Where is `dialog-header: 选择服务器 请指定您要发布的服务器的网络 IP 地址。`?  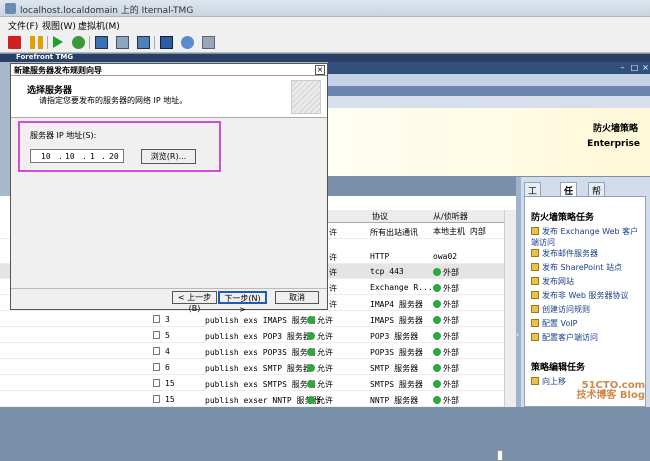 dialog-header: 选择服务器 请指定您要发布的服务器的网络 IP 地址。 is located at coordinates (169, 97).